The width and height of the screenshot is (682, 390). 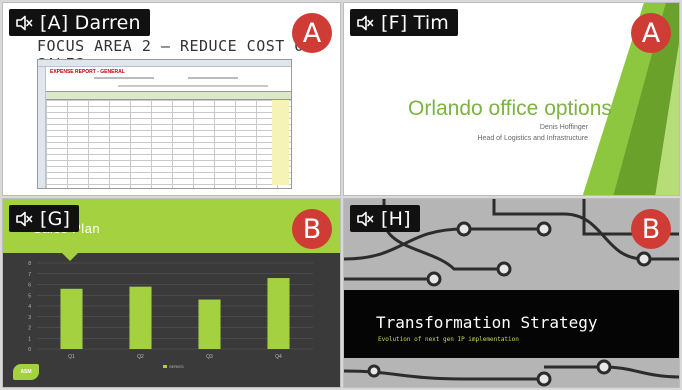 What do you see at coordinates (29, 318) in the screenshot?
I see `y-tick-label: 3` at bounding box center [29, 318].